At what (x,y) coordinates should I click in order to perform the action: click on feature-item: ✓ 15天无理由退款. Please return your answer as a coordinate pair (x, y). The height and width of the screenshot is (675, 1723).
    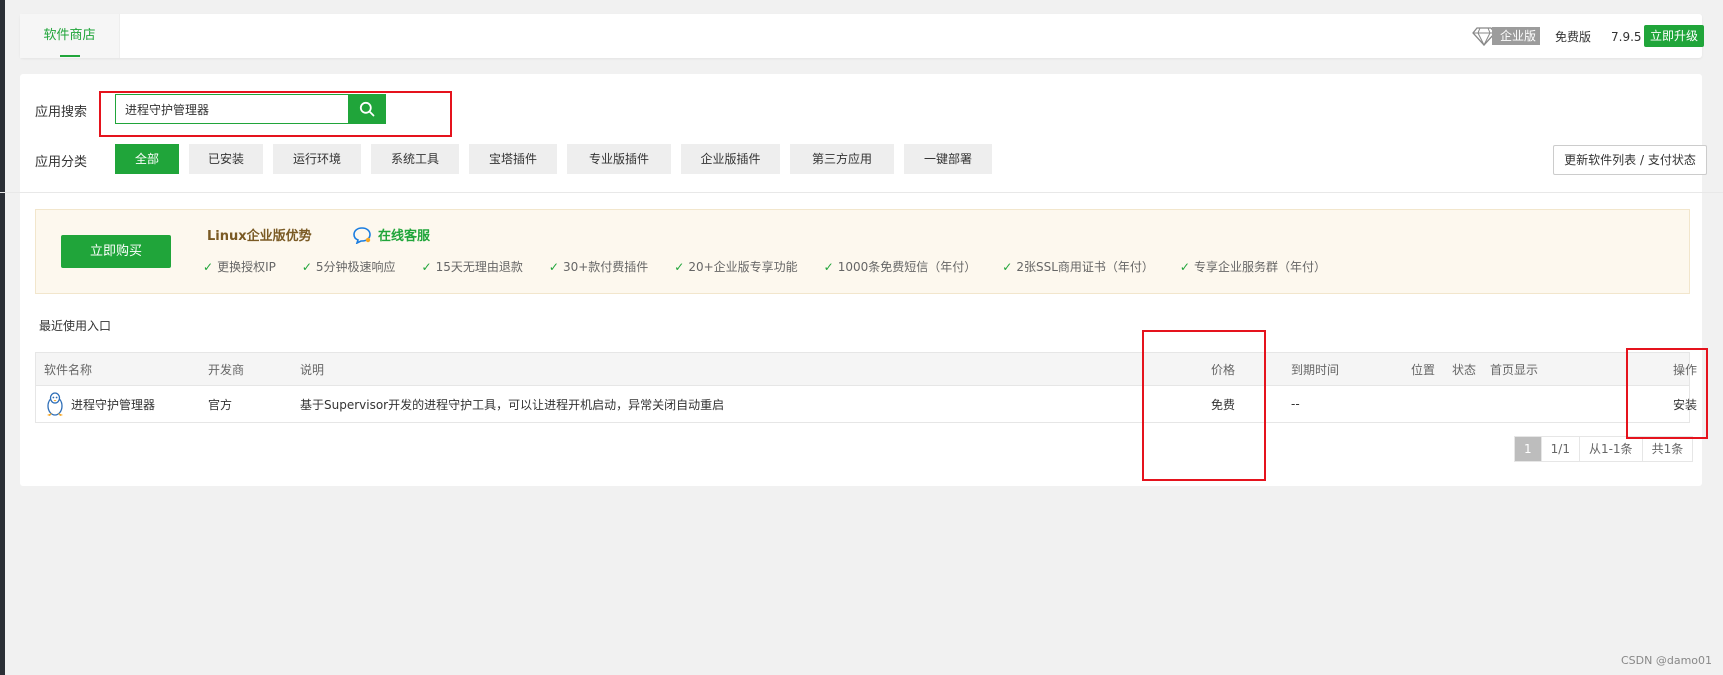
    Looking at the image, I should click on (472, 266).